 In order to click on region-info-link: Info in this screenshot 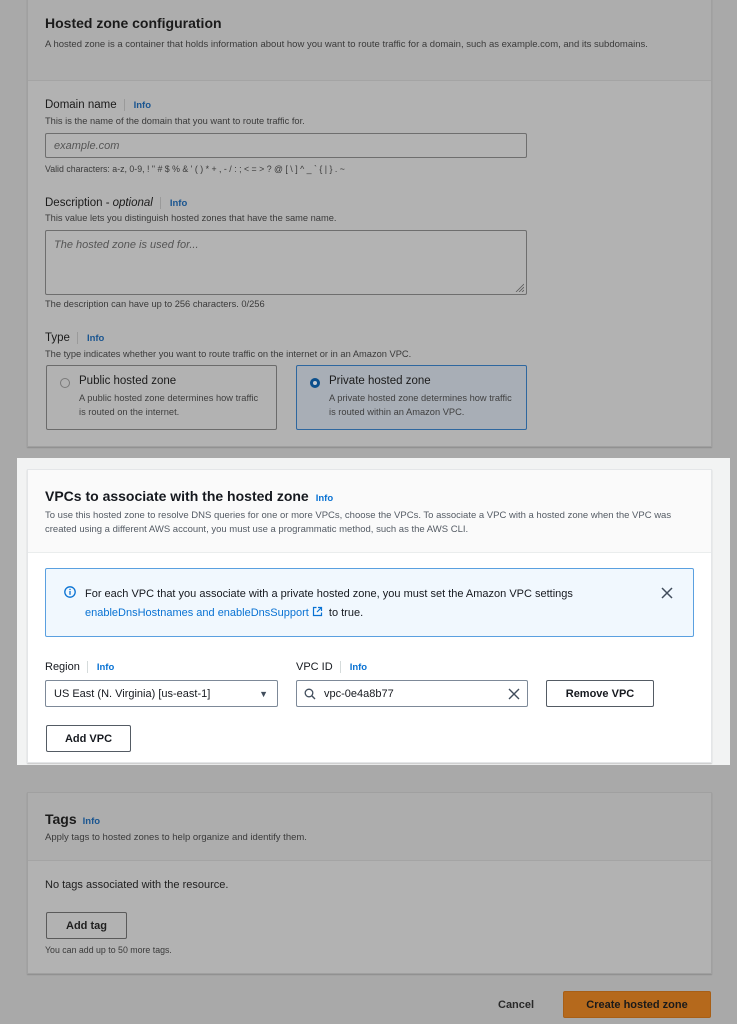, I will do `click(105, 667)`.